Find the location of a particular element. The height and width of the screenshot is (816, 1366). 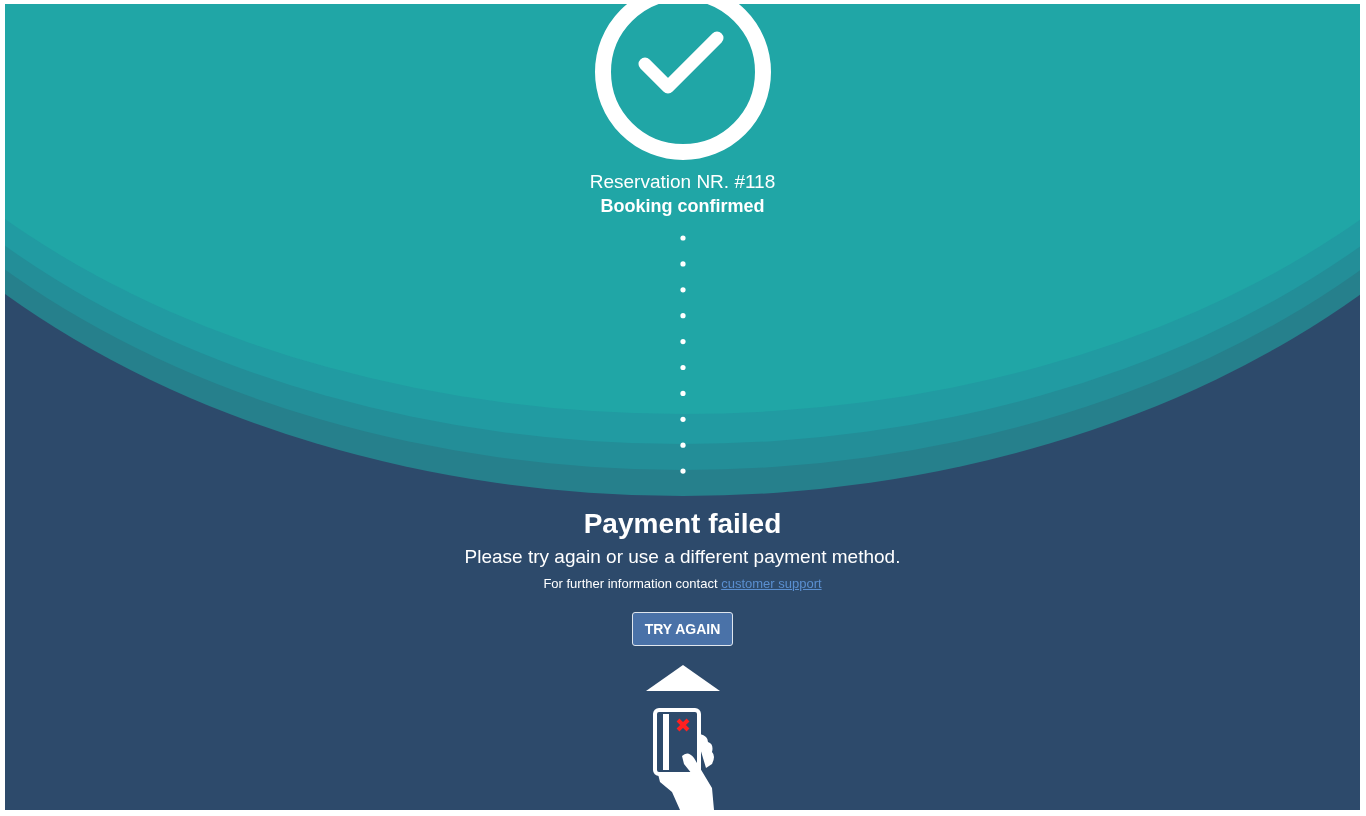

reservation-number: Reservation NR. #118 is located at coordinates (682, 182).